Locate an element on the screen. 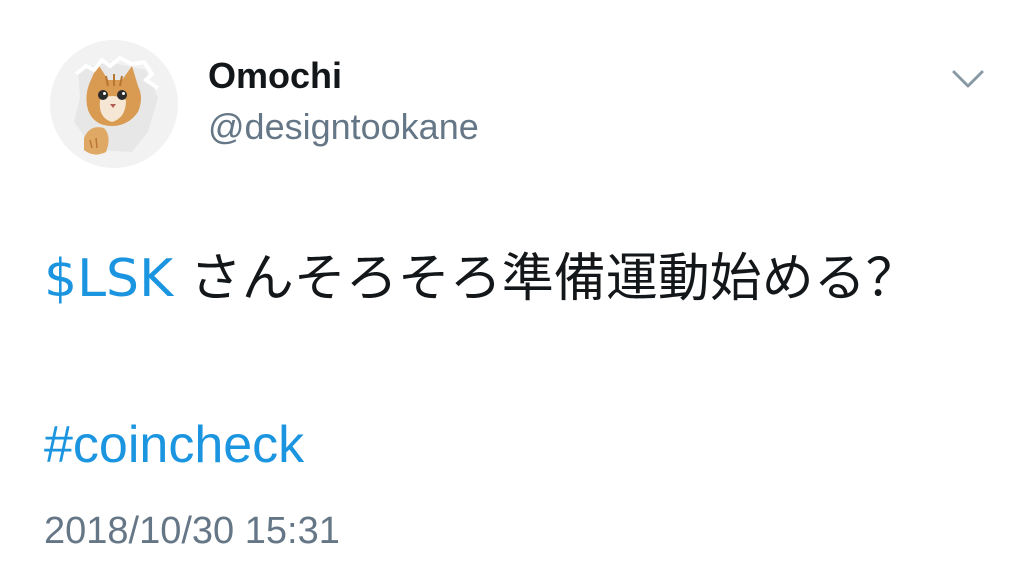 The width and height of the screenshot is (1024, 574). cashtag-link: $LSK is located at coordinates (108, 279).